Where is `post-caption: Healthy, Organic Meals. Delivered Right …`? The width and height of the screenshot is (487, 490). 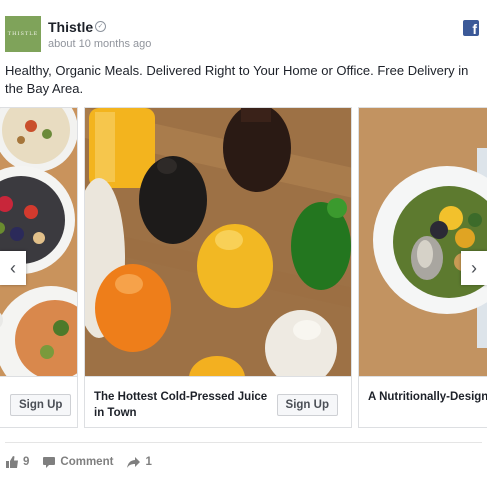 post-caption: Healthy, Organic Meals. Delivered Right … is located at coordinates (237, 79).